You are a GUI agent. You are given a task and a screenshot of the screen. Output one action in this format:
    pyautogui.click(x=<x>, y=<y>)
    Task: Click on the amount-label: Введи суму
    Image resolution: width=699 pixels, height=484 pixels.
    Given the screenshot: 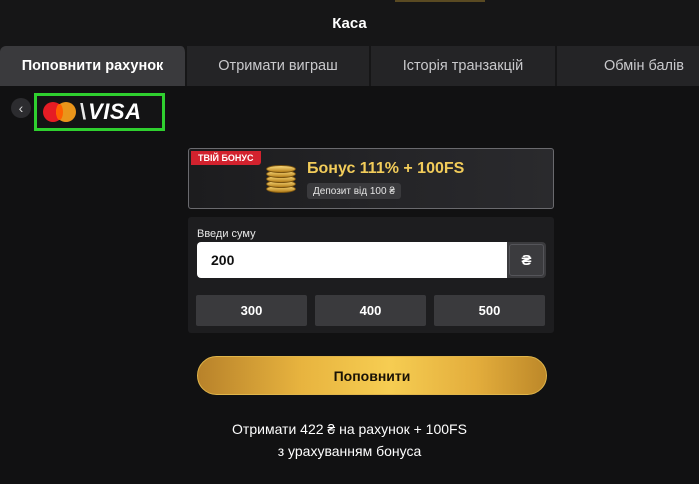 What is the action you would take?
    pyautogui.click(x=226, y=234)
    